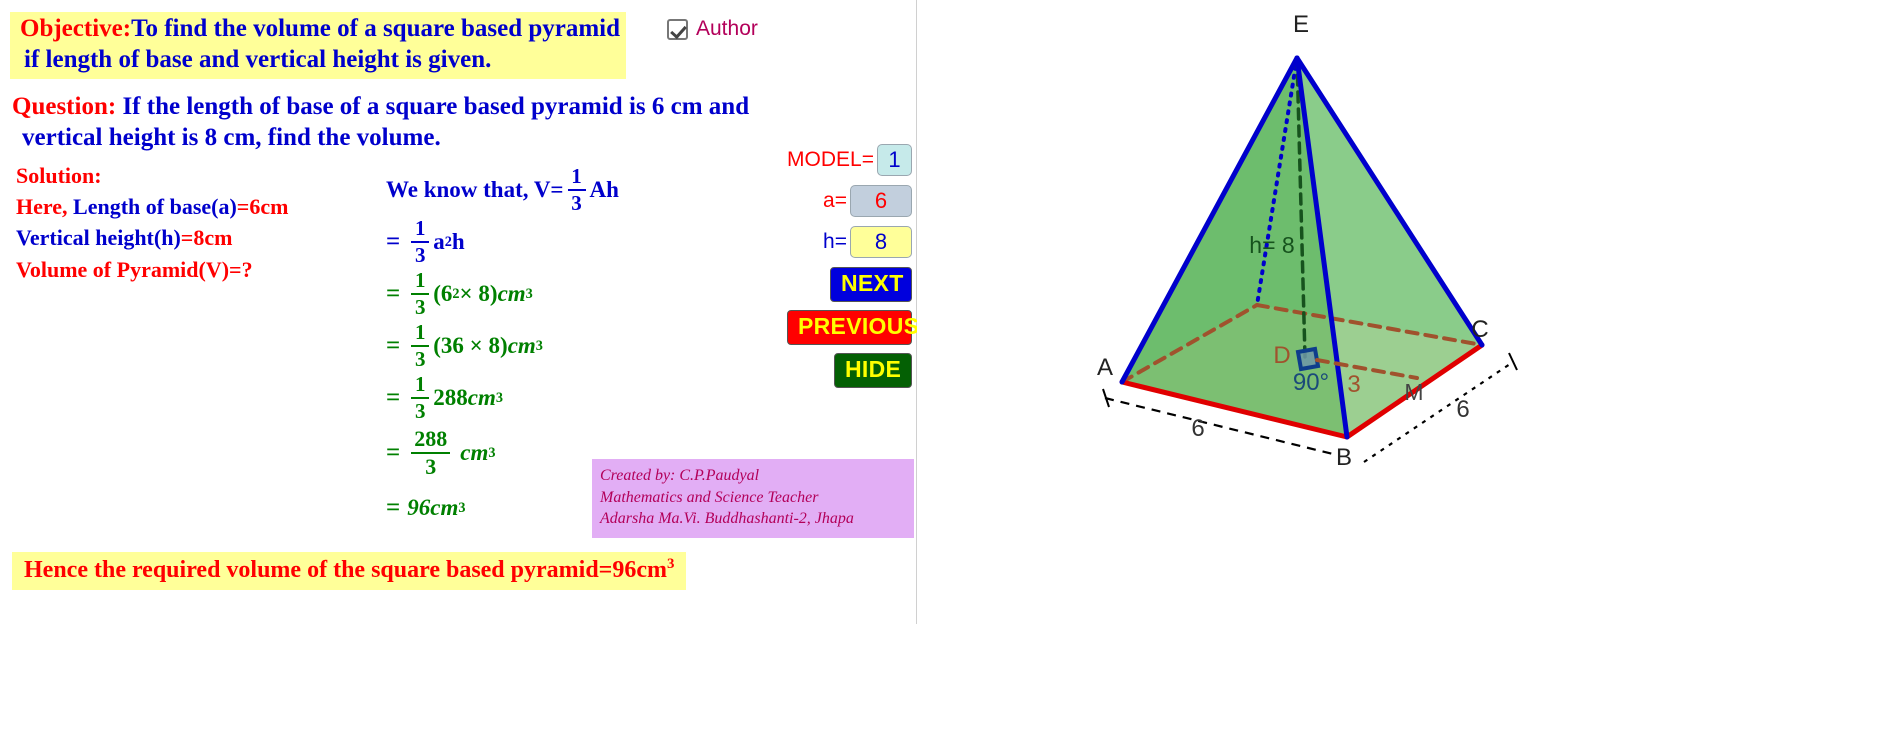 Image resolution: width=1888 pixels, height=752 pixels. What do you see at coordinates (1307, 241) in the screenshot?
I see `pyramid-figure-svg: E A B C D M h= 8 90° 3 6 6` at bounding box center [1307, 241].